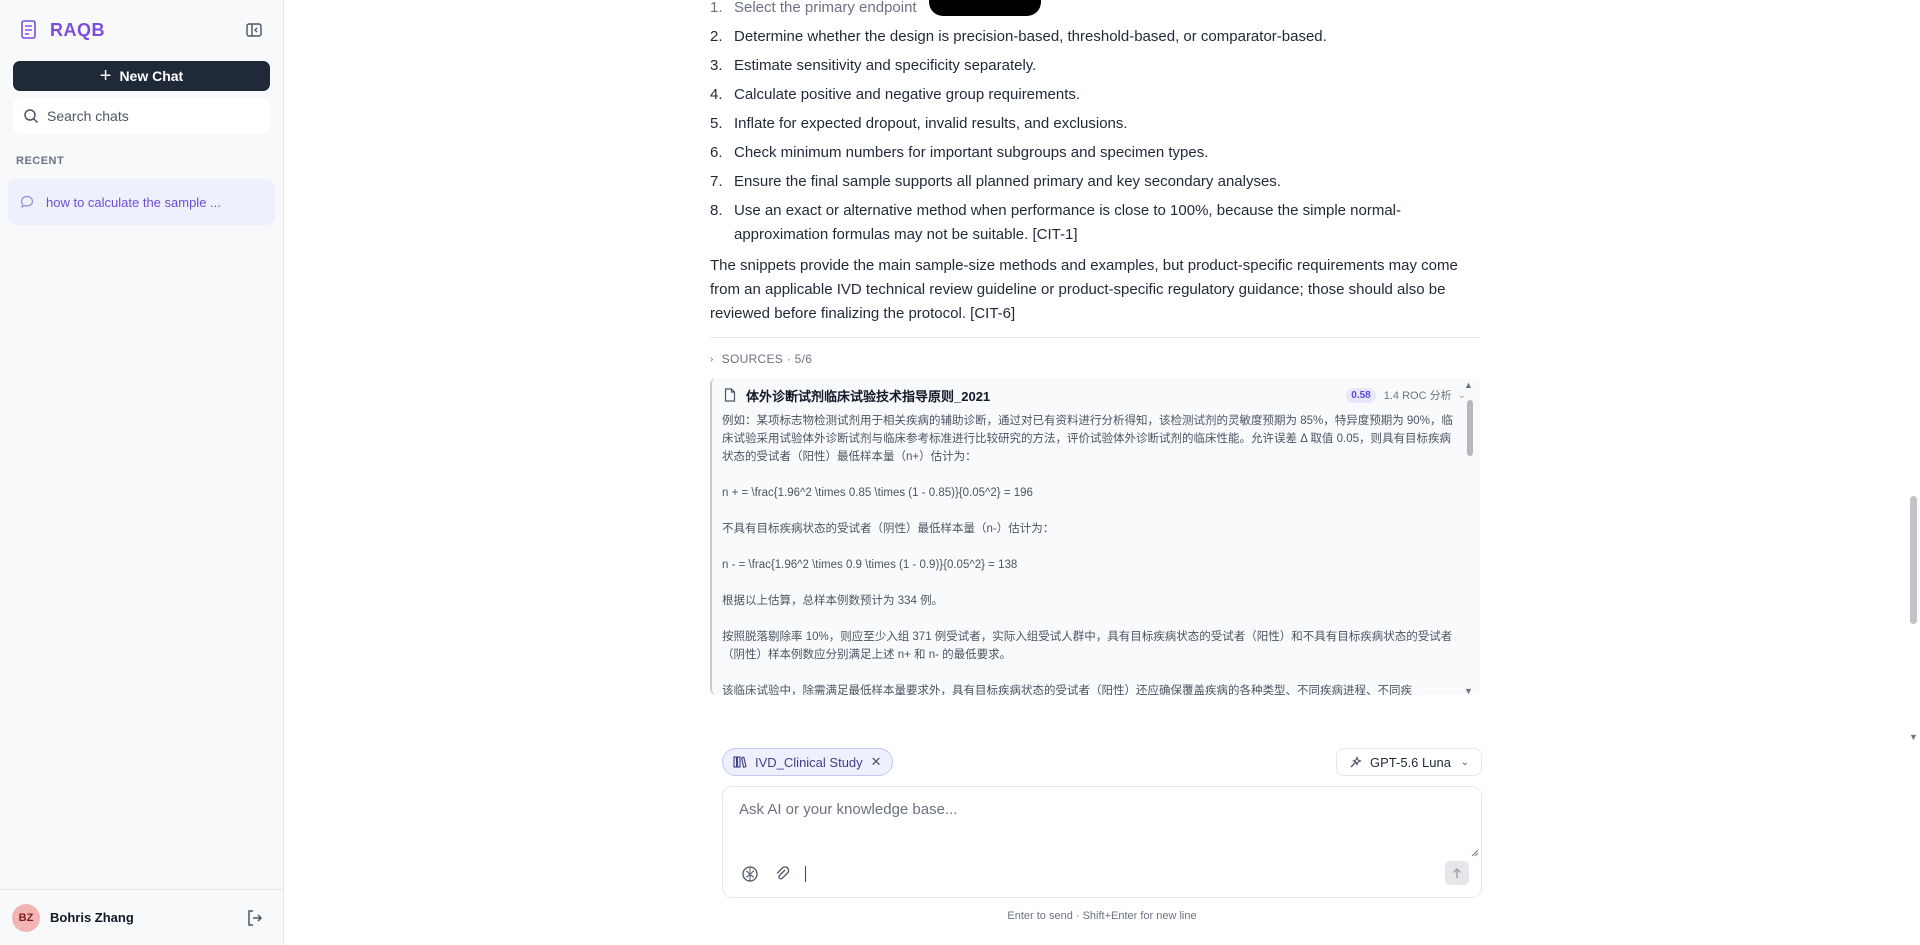  I want to click on model-icon, so click(1356, 761).